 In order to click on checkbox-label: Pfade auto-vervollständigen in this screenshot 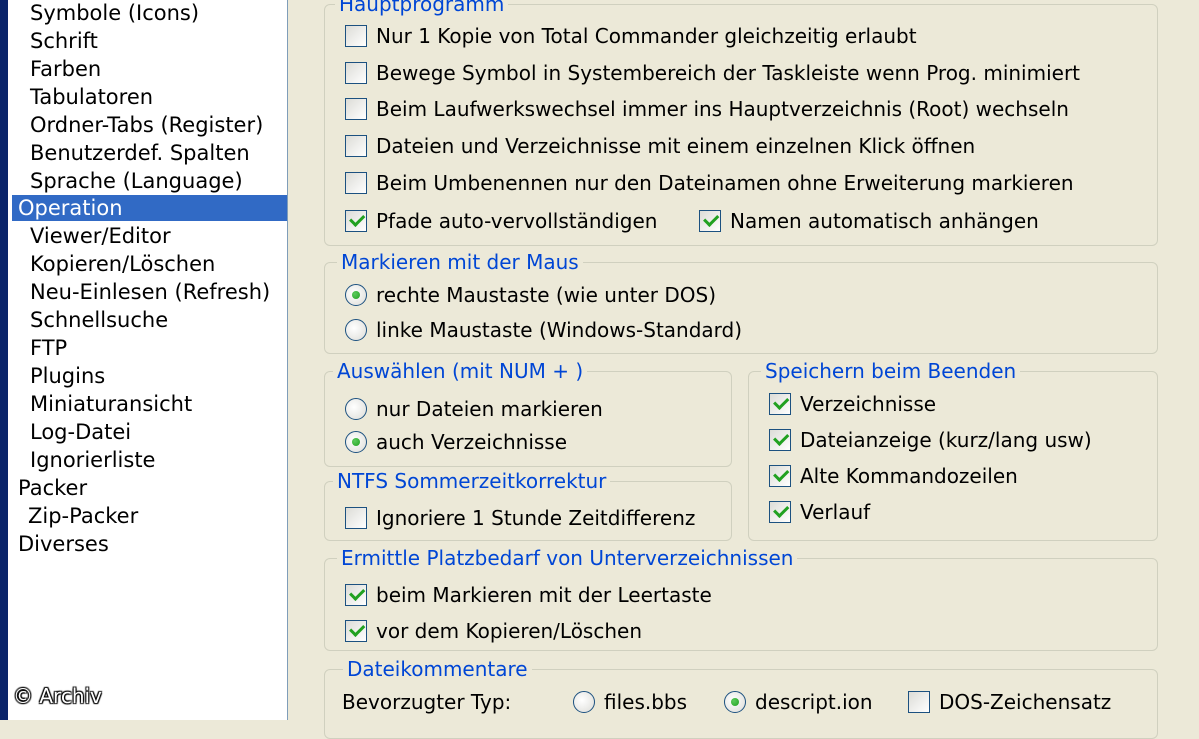, I will do `click(517, 221)`.